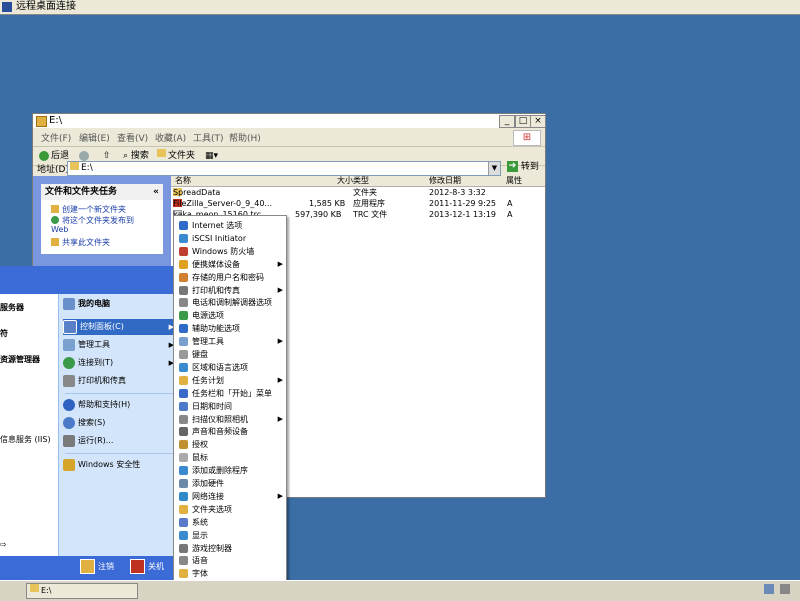 This screenshot has width=800, height=601. What do you see at coordinates (94, 209) in the screenshot?
I see `task-new-folder-label: 创建一个新文件夹` at bounding box center [94, 209].